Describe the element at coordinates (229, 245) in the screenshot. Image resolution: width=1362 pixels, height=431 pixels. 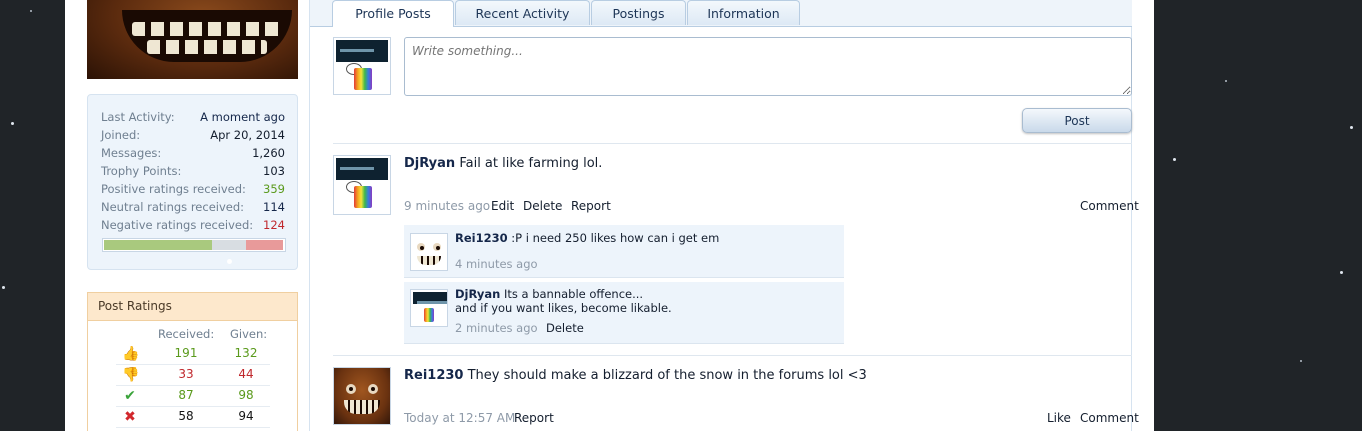
I see `rating-bar-neutral` at that location.